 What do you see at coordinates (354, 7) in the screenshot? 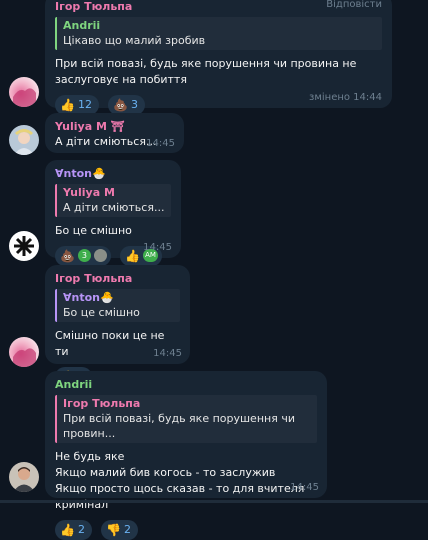
I see `reply-link: Відповісти` at bounding box center [354, 7].